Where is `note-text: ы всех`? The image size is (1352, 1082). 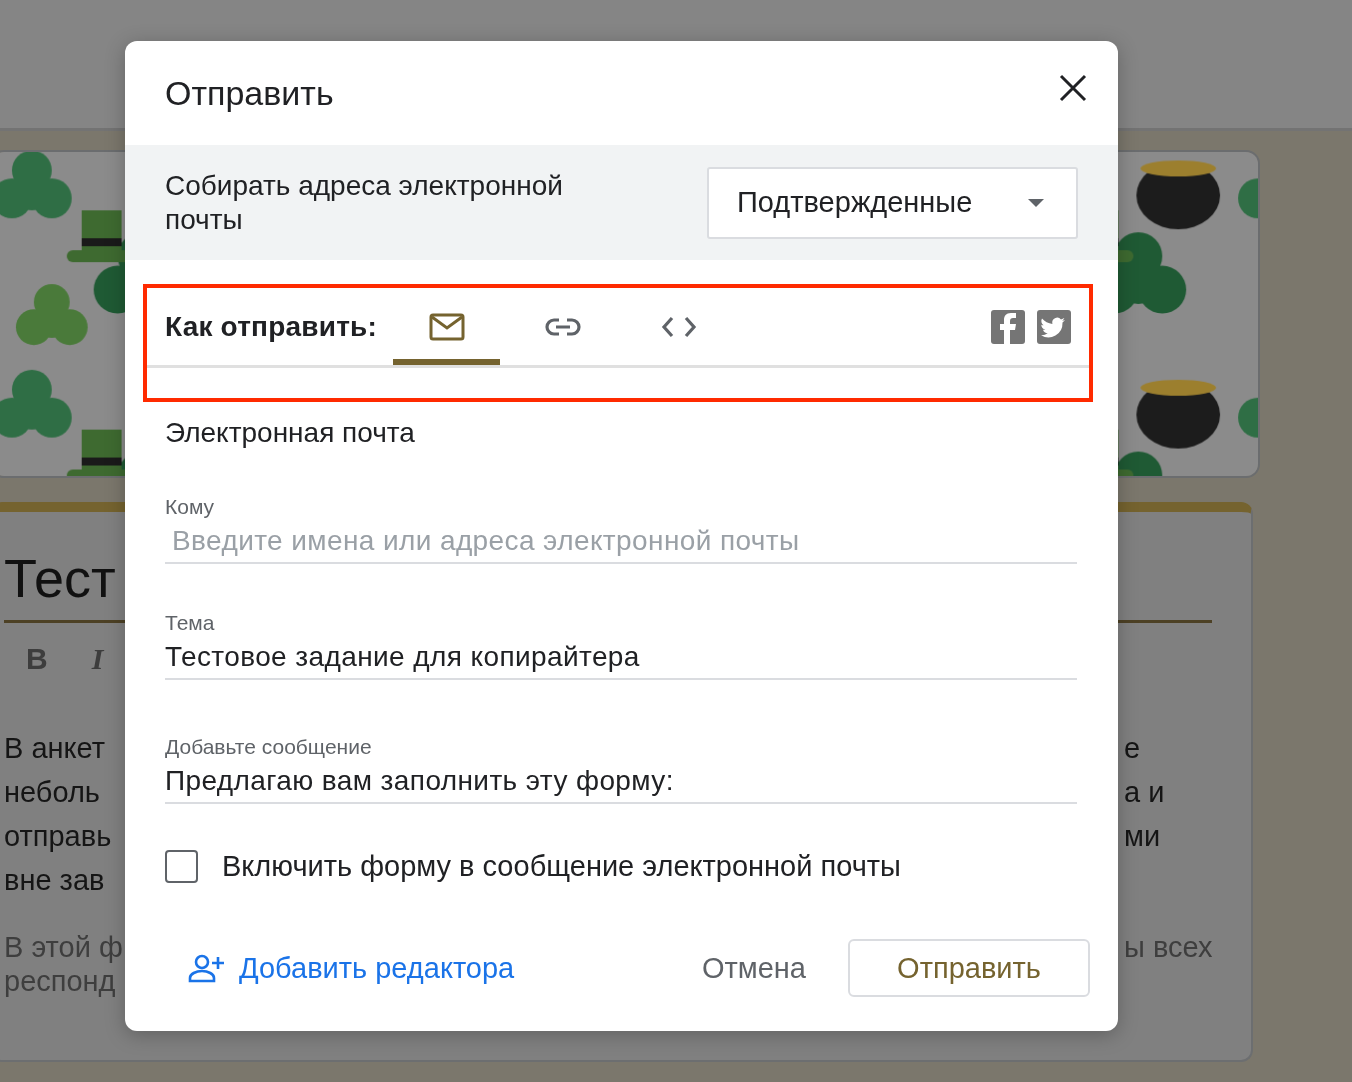
note-text: ы всех is located at coordinates (1168, 947).